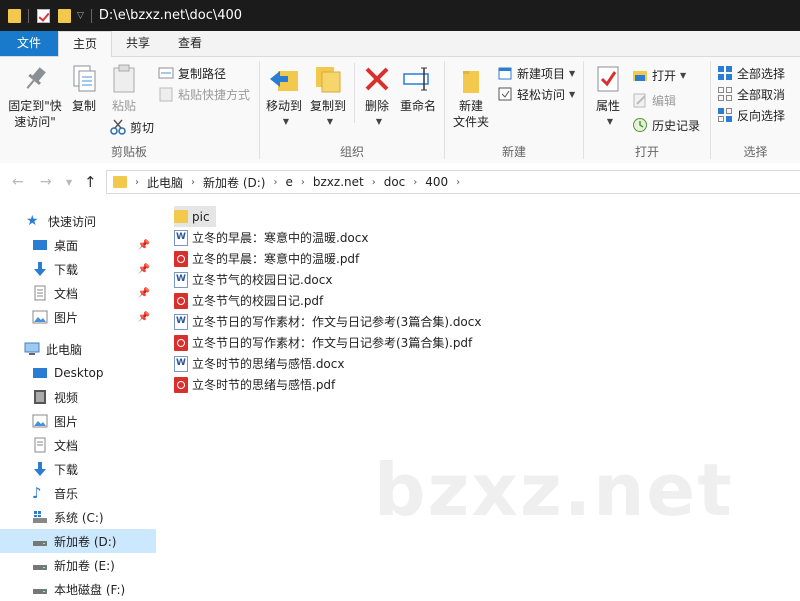  What do you see at coordinates (541, 94) in the screenshot?
I see `easy-access-label: 轻松访问` at bounding box center [541, 94].